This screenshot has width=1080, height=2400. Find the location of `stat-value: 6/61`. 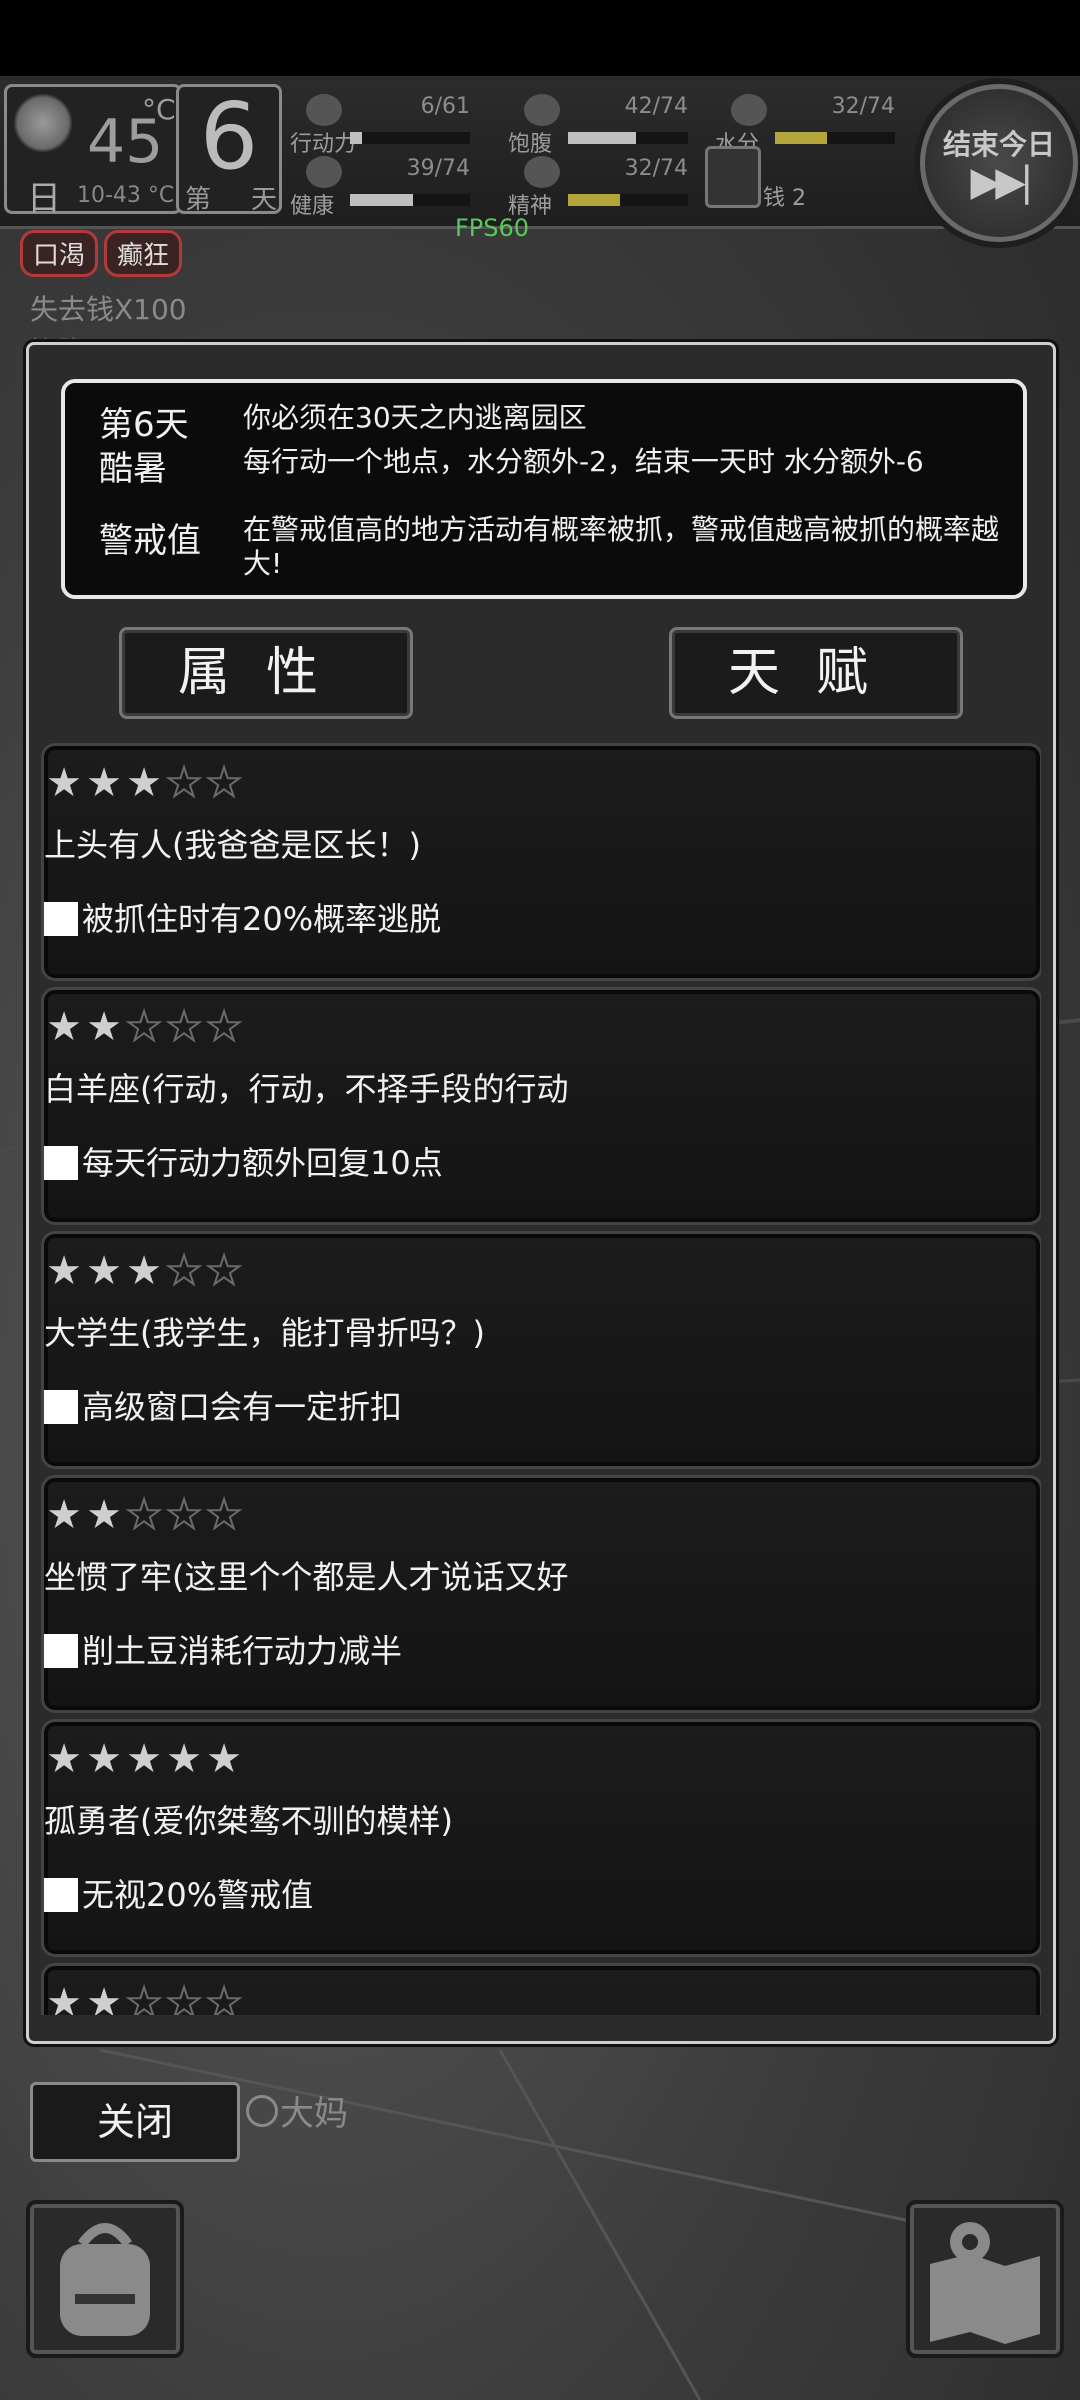

stat-value: 6/61 is located at coordinates (445, 106).